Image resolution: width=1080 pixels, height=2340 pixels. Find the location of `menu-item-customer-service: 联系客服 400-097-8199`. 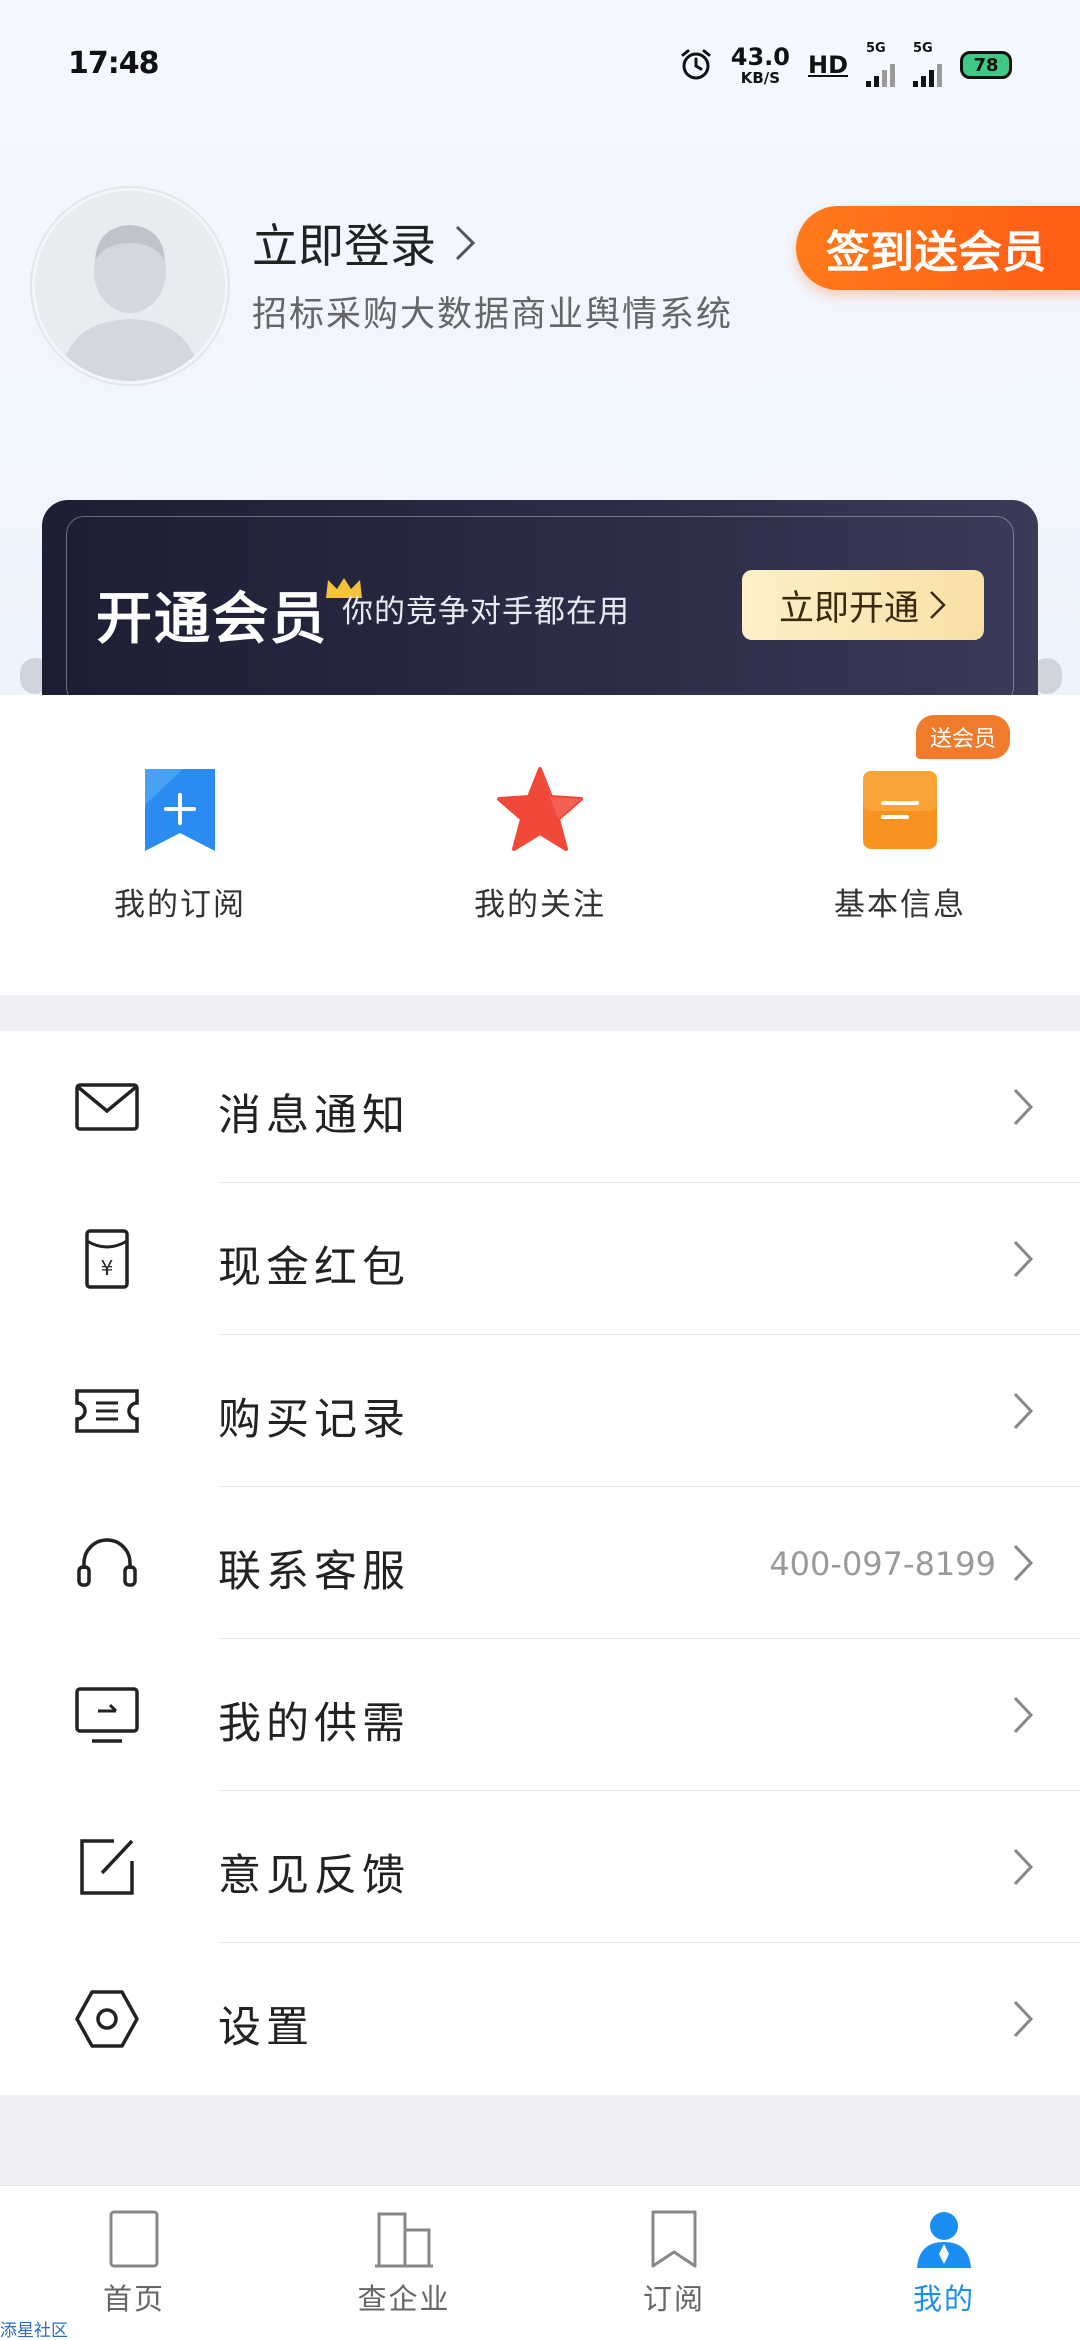

menu-item-customer-service: 联系客服 400-097-8199 is located at coordinates (540, 1563).